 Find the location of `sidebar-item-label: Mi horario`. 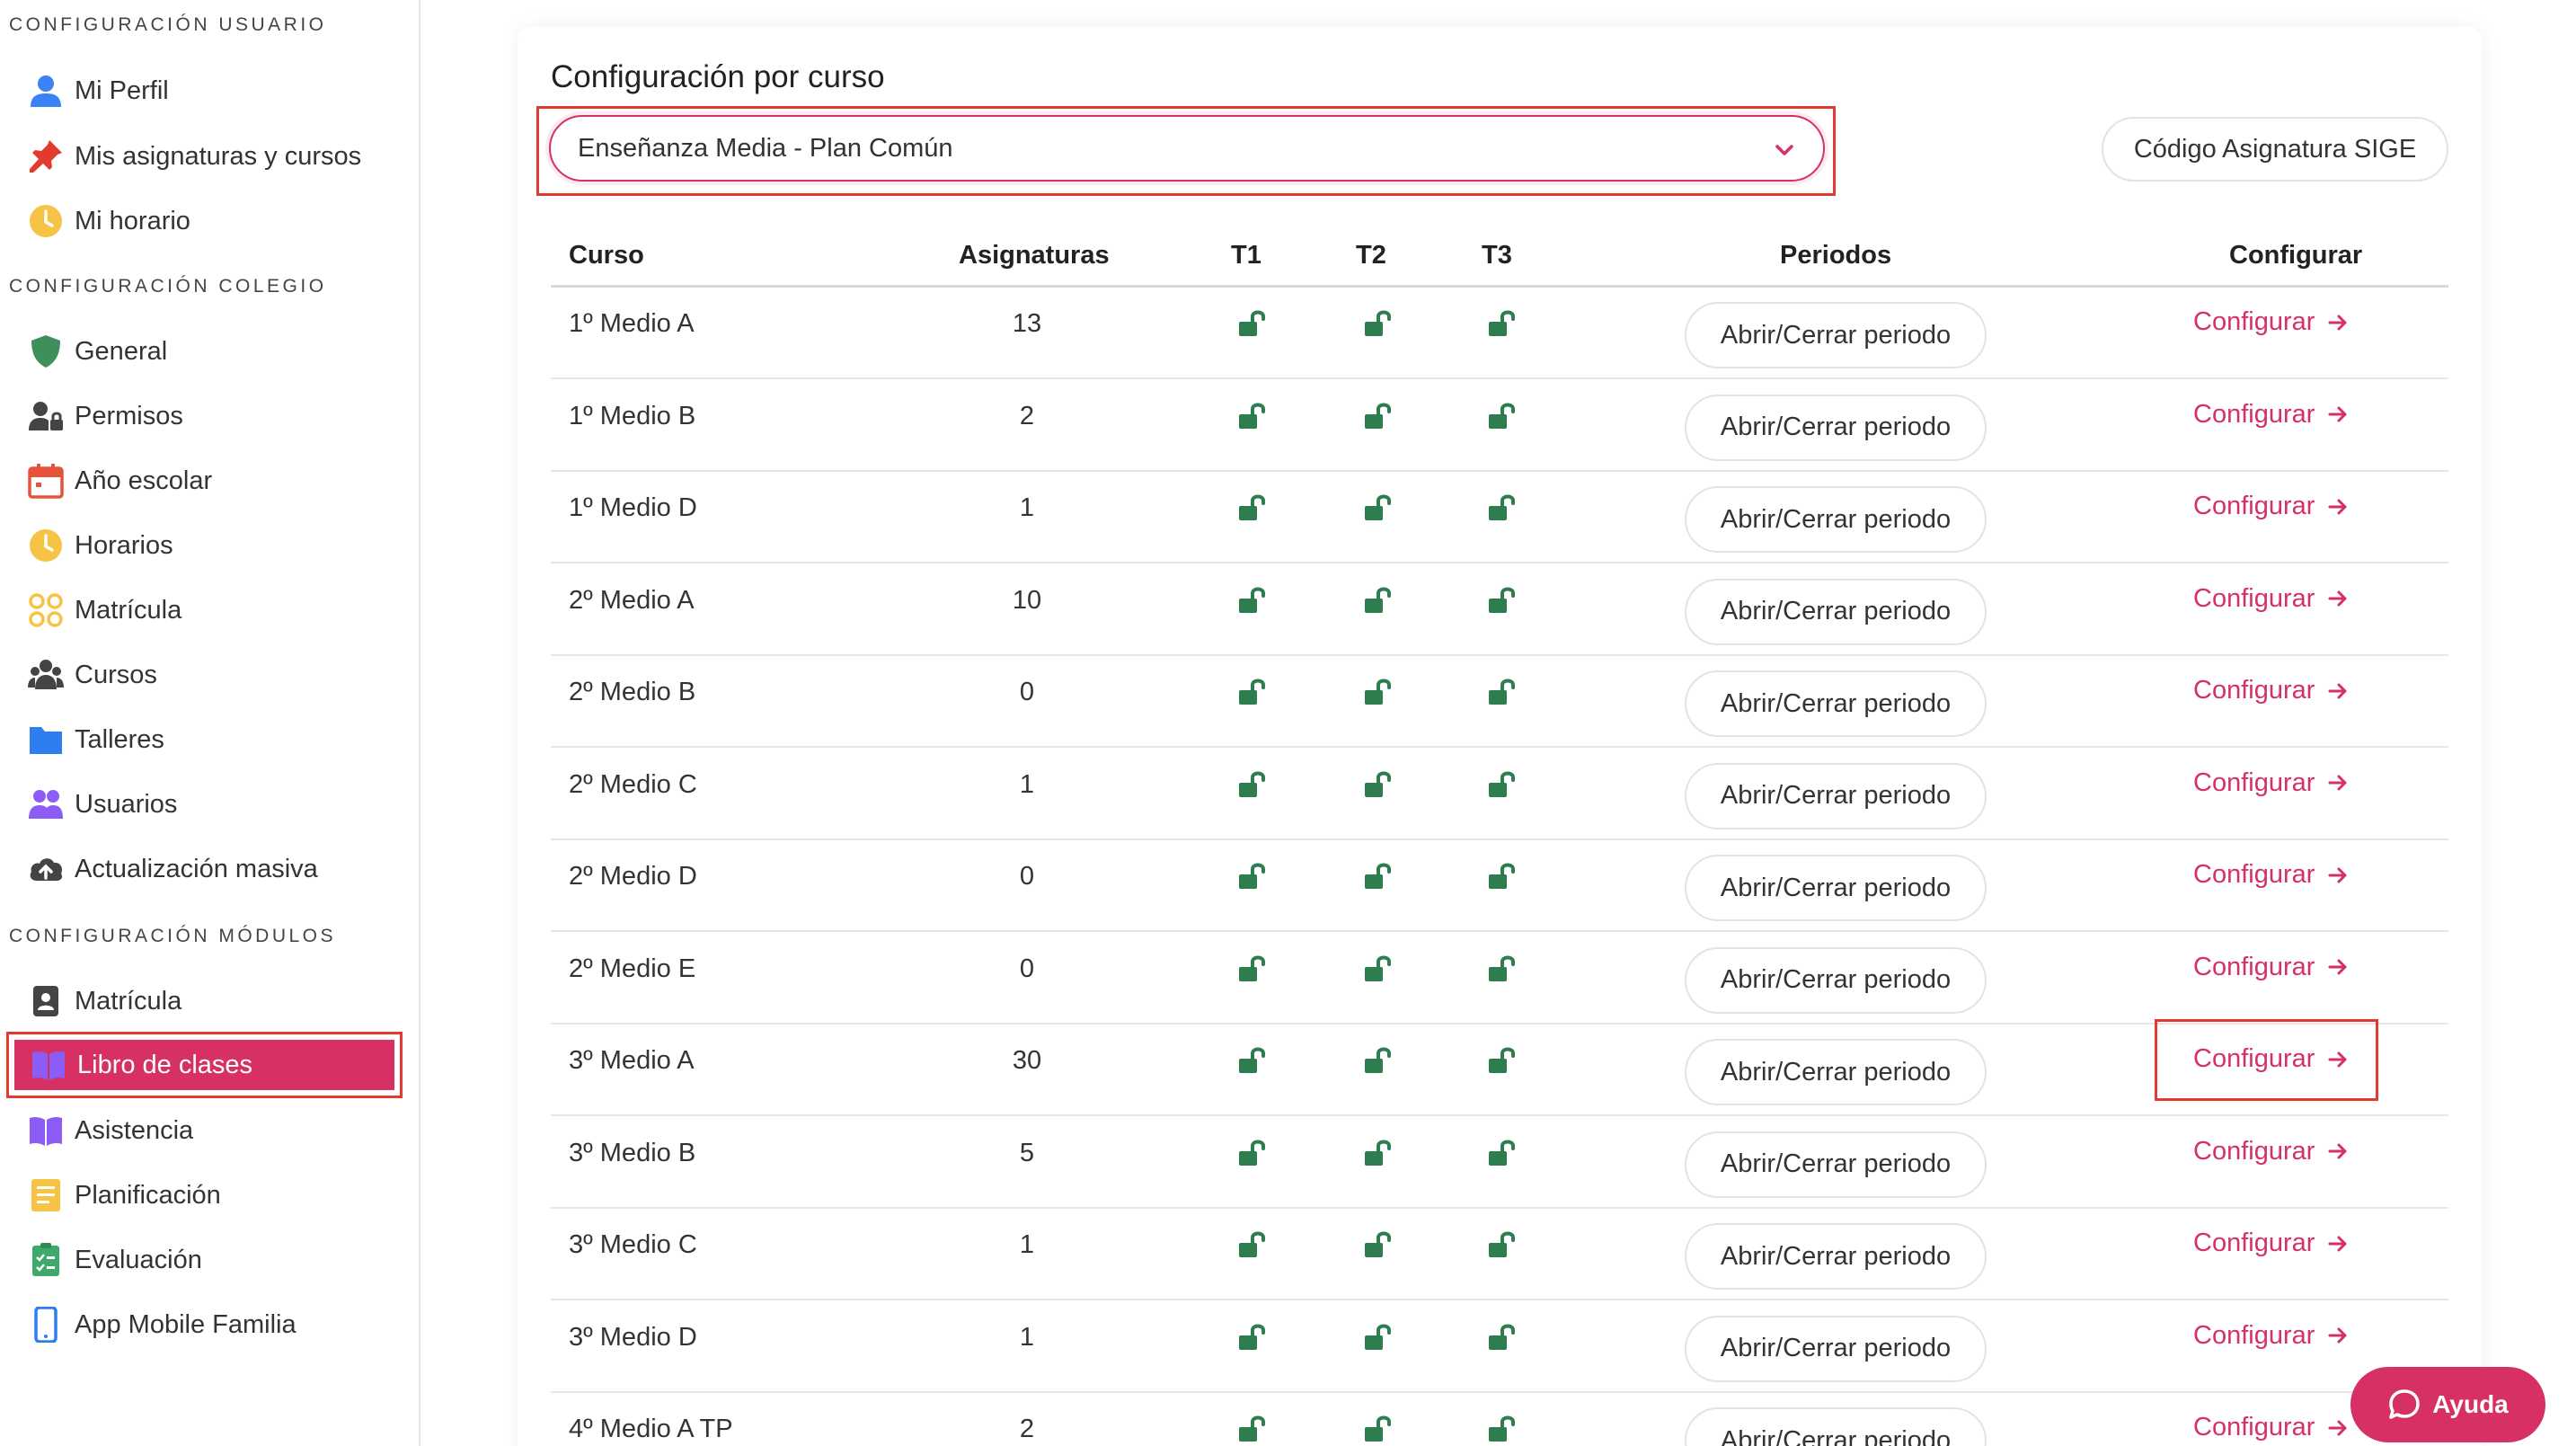

sidebar-item-label: Mi horario is located at coordinates (132, 220).